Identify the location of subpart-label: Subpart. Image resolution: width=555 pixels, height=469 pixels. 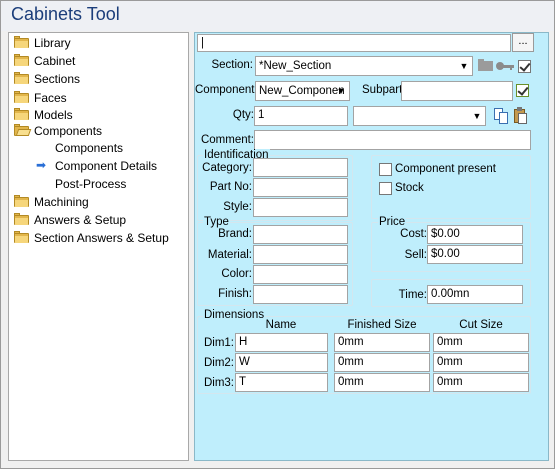
(382, 90).